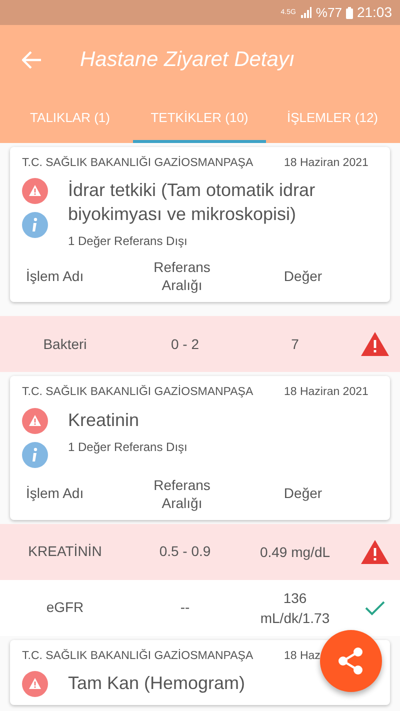 The width and height of the screenshot is (400, 711). What do you see at coordinates (329, 13) in the screenshot?
I see `battery-percent: %77` at bounding box center [329, 13].